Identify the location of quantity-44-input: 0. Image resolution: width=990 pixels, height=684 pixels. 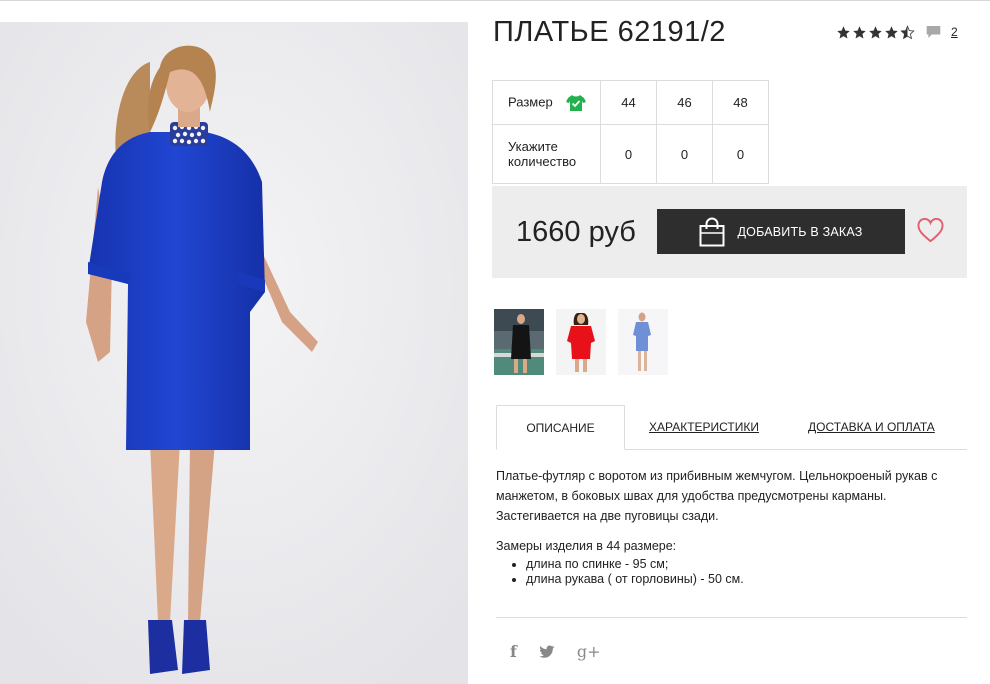
(628, 154).